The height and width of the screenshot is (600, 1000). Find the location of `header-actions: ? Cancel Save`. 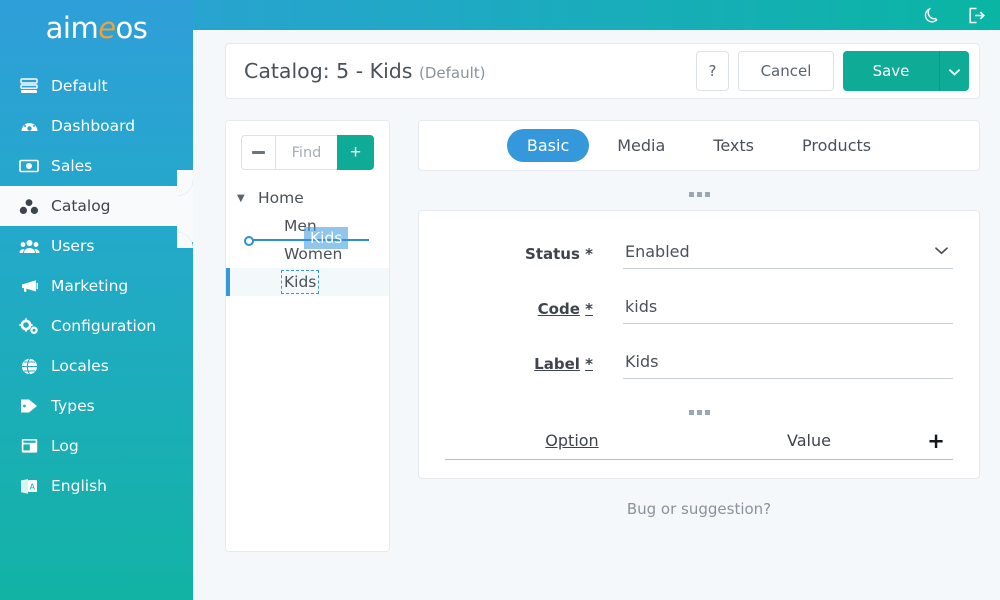

header-actions: ? Cancel Save is located at coordinates (832, 71).